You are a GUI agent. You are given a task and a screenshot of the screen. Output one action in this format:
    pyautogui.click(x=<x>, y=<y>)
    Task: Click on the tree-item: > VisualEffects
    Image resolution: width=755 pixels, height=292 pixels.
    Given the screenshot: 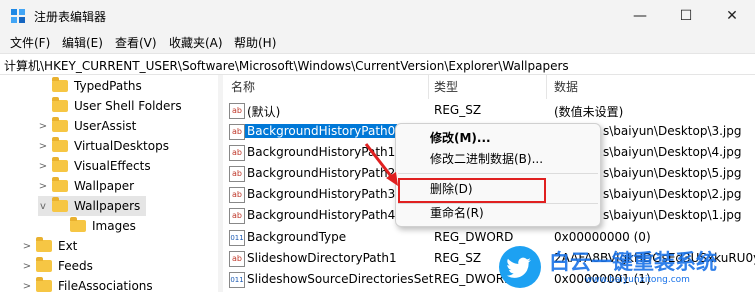 What is the action you would take?
    pyautogui.click(x=128, y=166)
    